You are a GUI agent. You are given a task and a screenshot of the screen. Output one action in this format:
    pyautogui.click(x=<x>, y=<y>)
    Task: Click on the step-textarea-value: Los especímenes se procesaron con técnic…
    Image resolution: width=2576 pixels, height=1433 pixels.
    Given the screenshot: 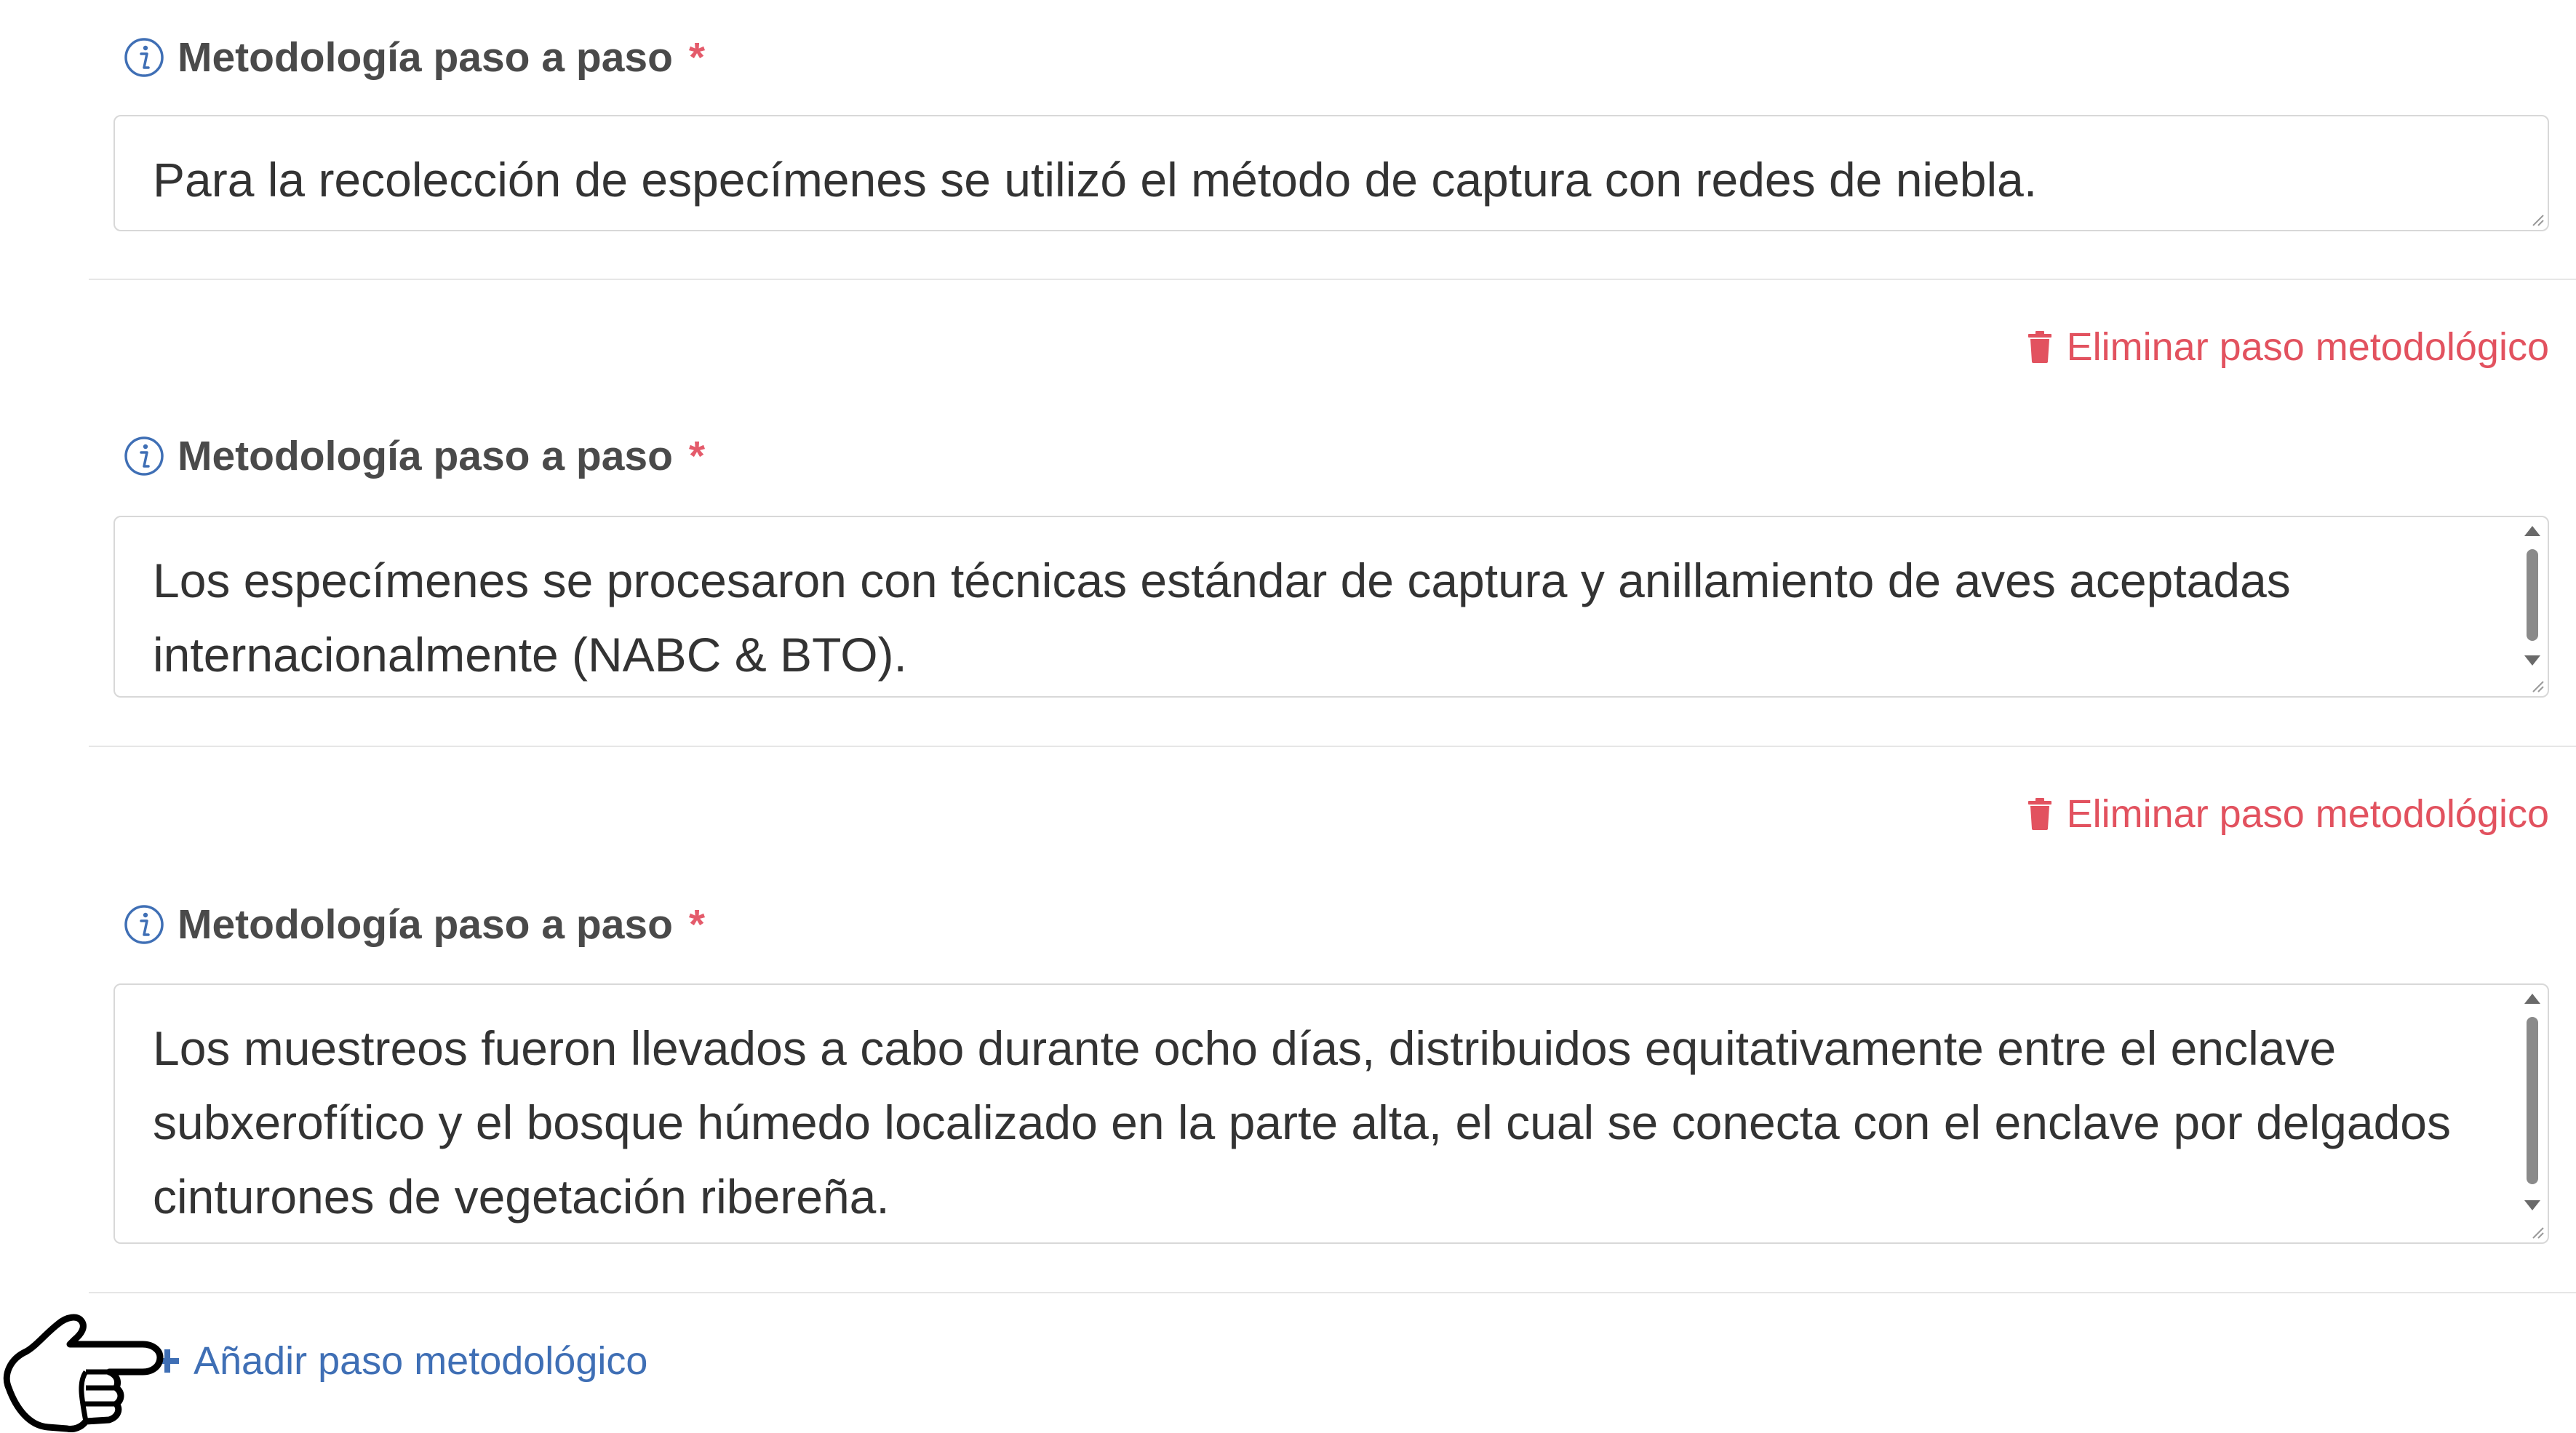 What is the action you would take?
    pyautogui.click(x=1222, y=618)
    